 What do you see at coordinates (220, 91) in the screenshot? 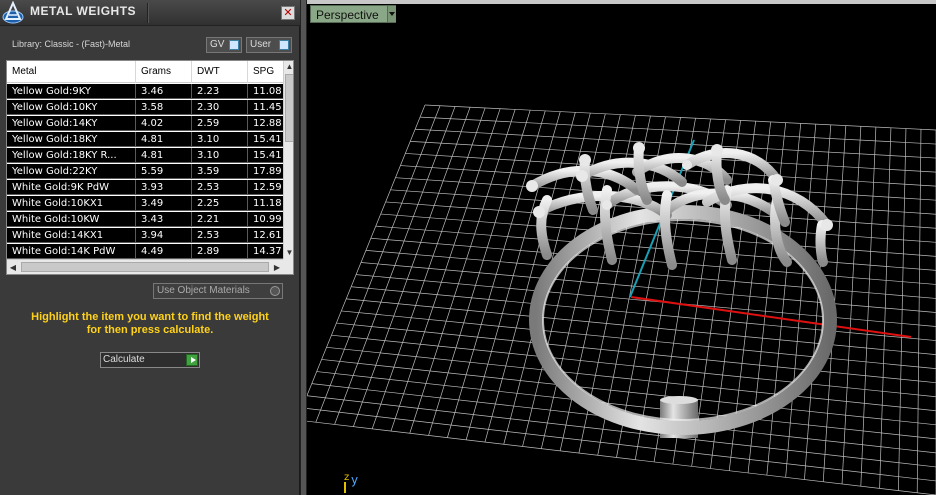
I see `table-cell: 2.23` at bounding box center [220, 91].